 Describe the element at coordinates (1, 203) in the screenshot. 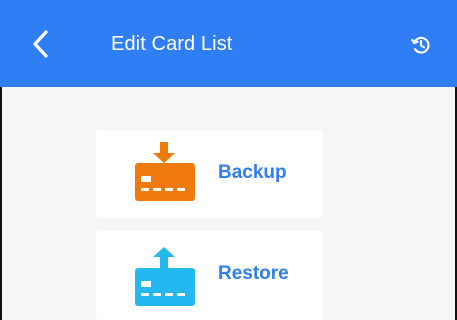

I see `frame-left-edge` at that location.